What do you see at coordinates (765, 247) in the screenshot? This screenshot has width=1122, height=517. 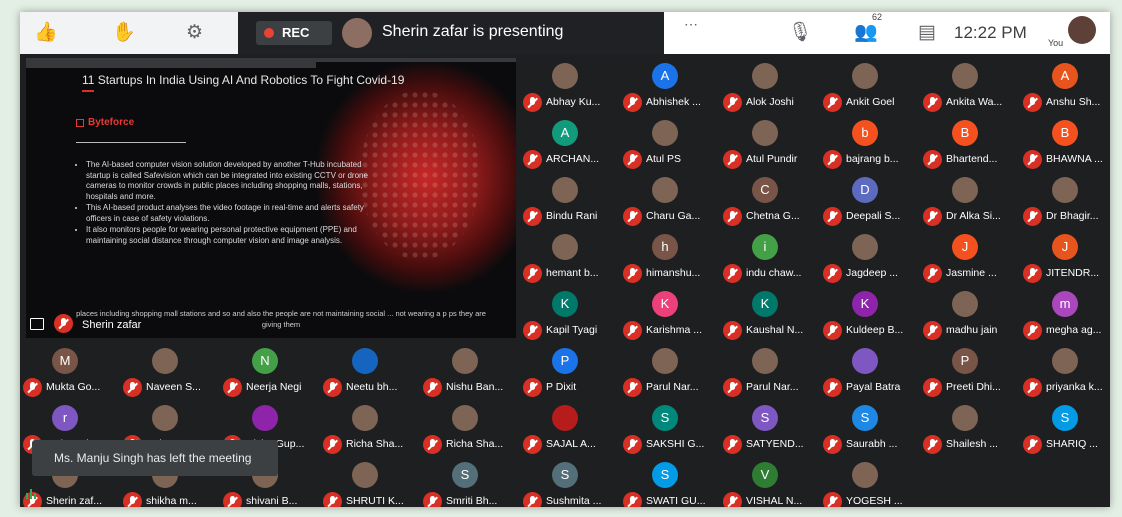 I see `participant-avatar: i` at bounding box center [765, 247].